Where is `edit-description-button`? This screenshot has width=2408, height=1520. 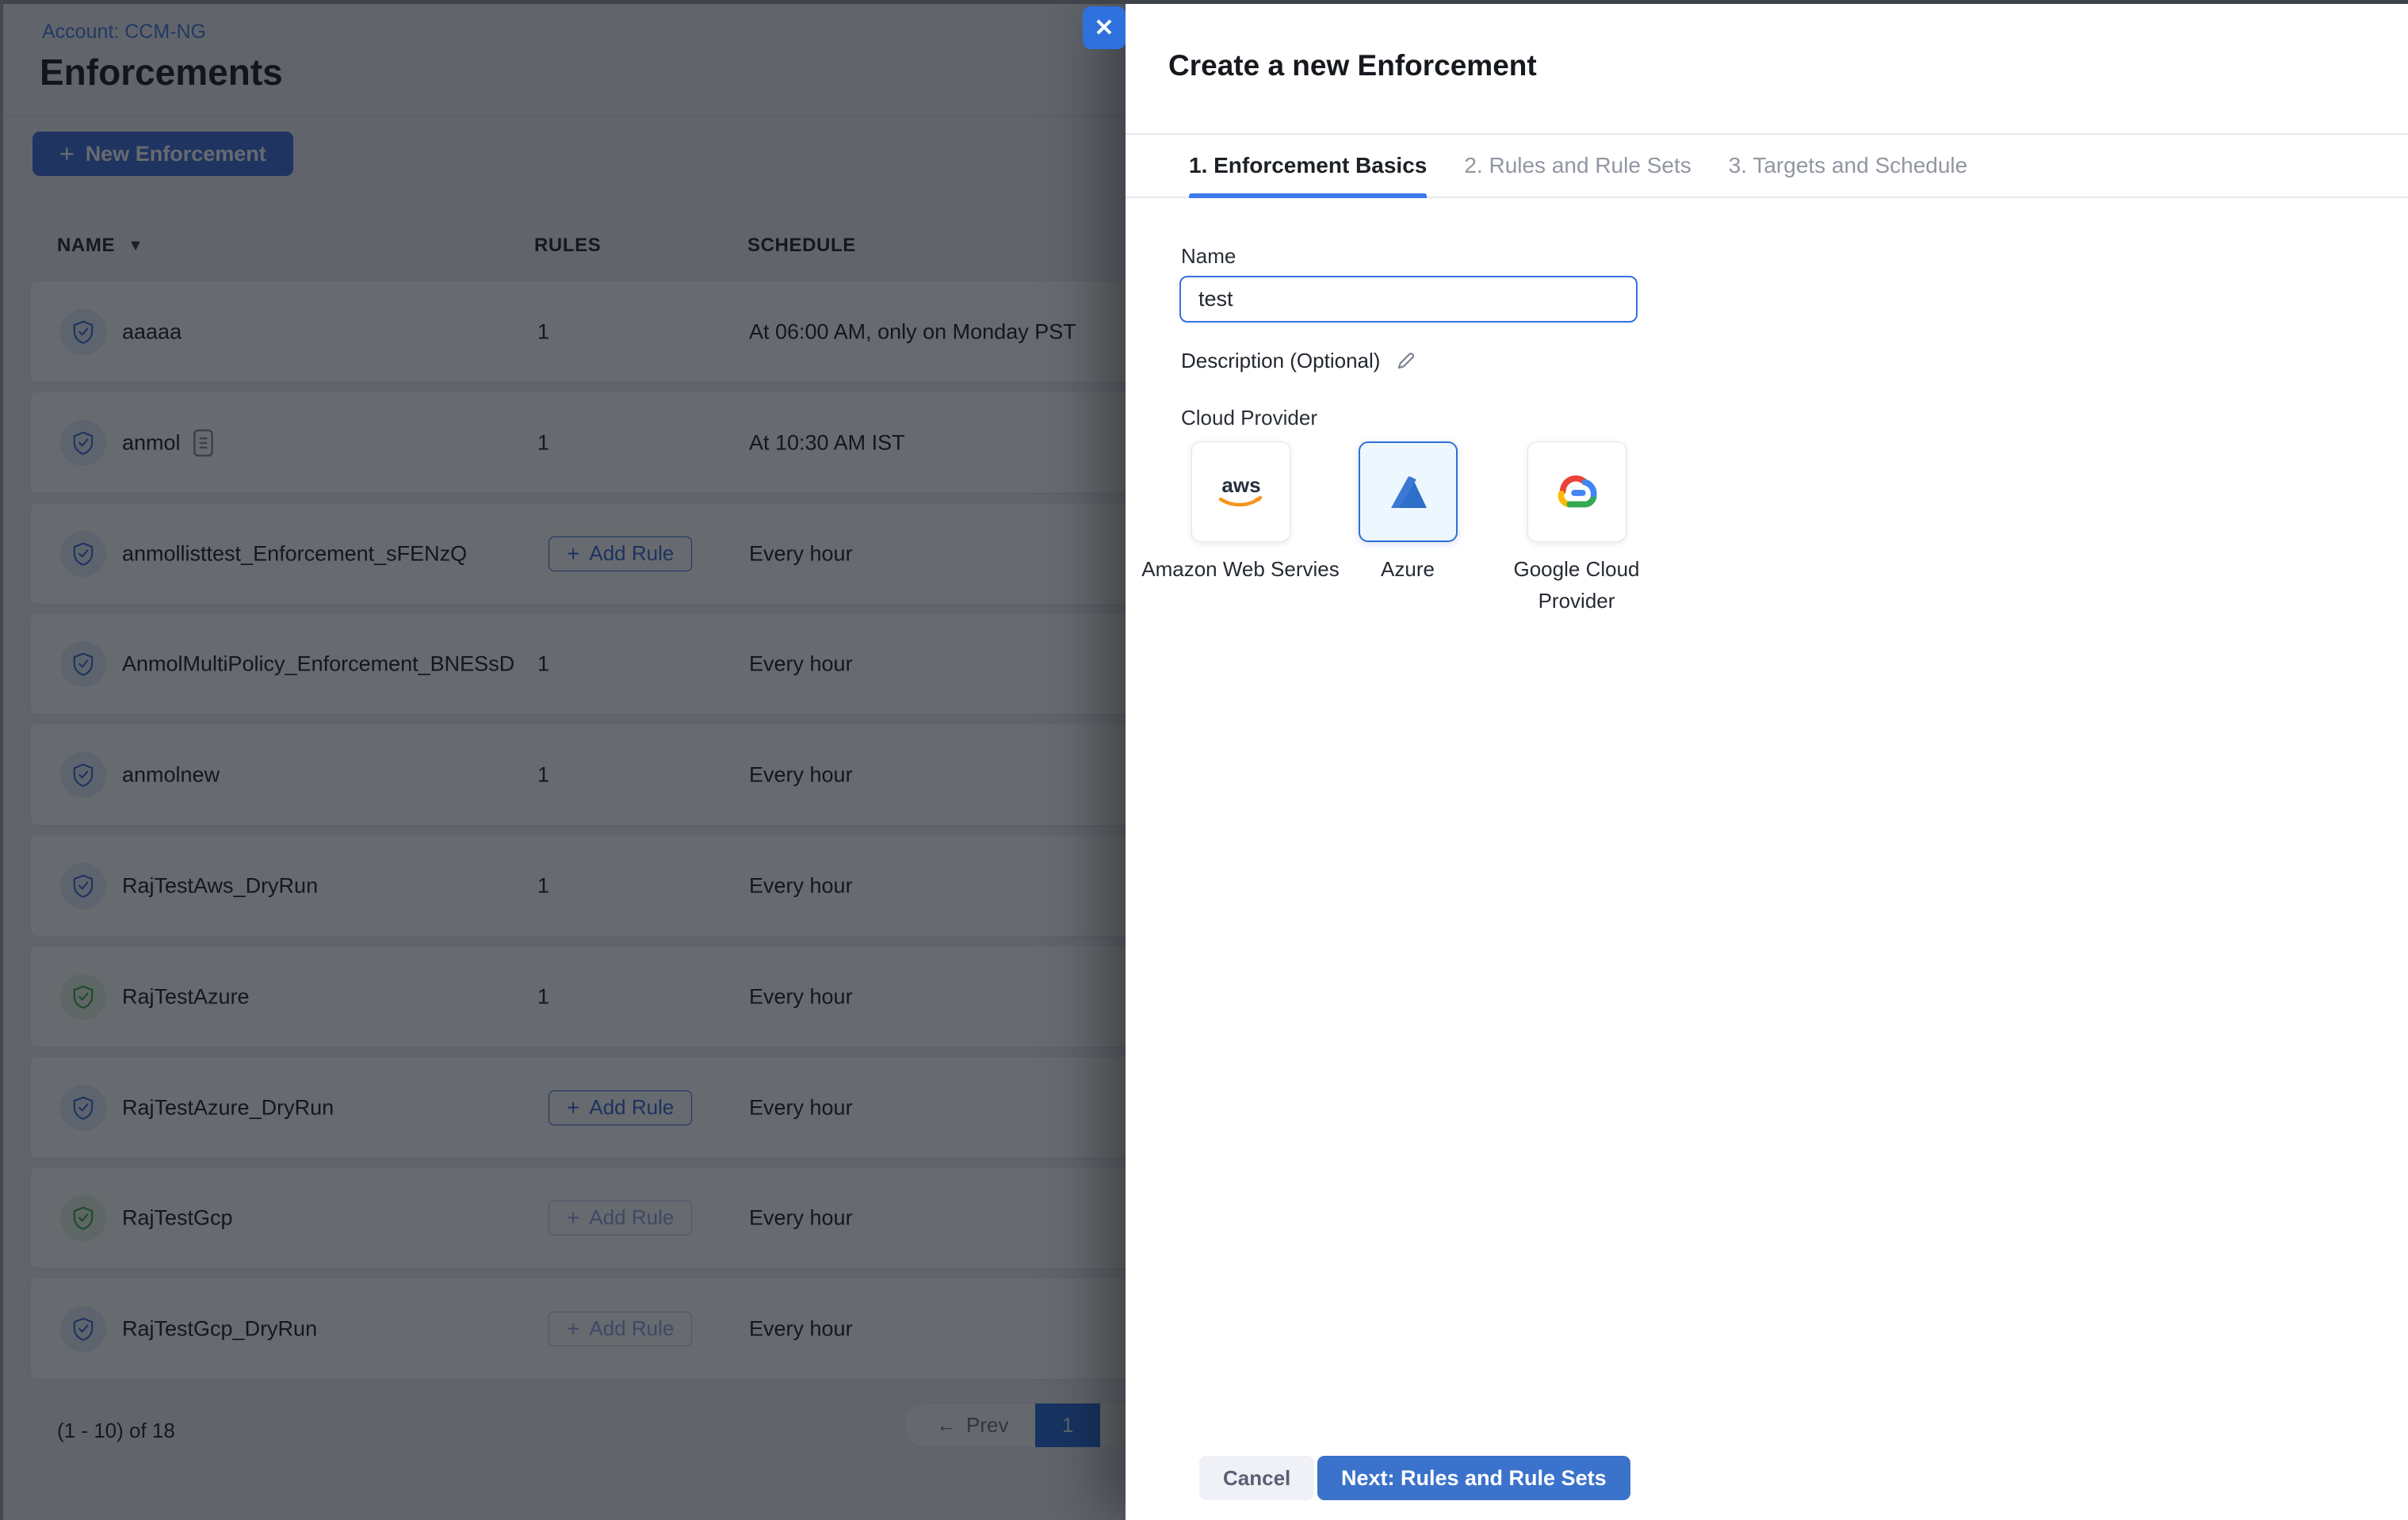 edit-description-button is located at coordinates (1406, 360).